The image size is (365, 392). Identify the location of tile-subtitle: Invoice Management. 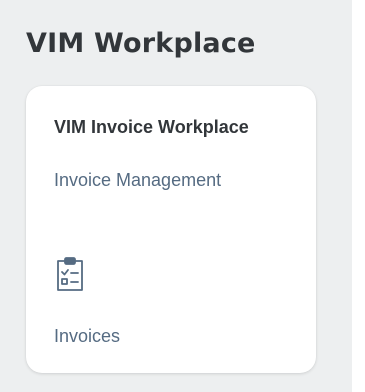
(138, 180).